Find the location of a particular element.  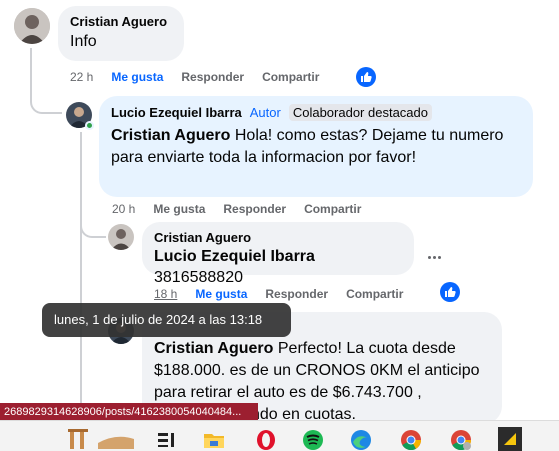

chrome-profile-icon is located at coordinates (461, 440).